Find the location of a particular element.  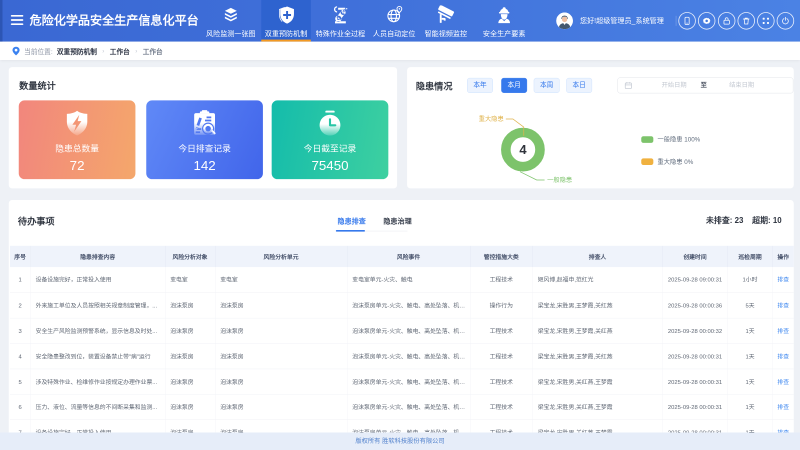

svg-text: 一般隐患 is located at coordinates (559, 179).